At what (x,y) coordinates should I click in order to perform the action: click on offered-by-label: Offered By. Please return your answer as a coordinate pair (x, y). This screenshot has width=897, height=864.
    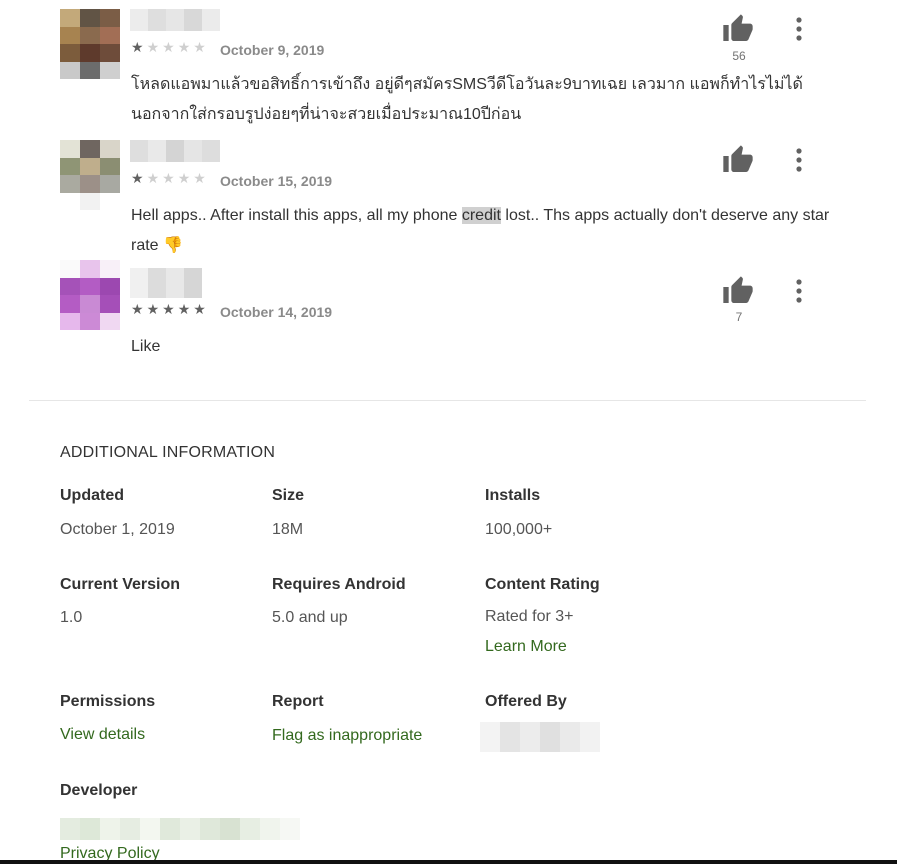
    Looking at the image, I should click on (526, 701).